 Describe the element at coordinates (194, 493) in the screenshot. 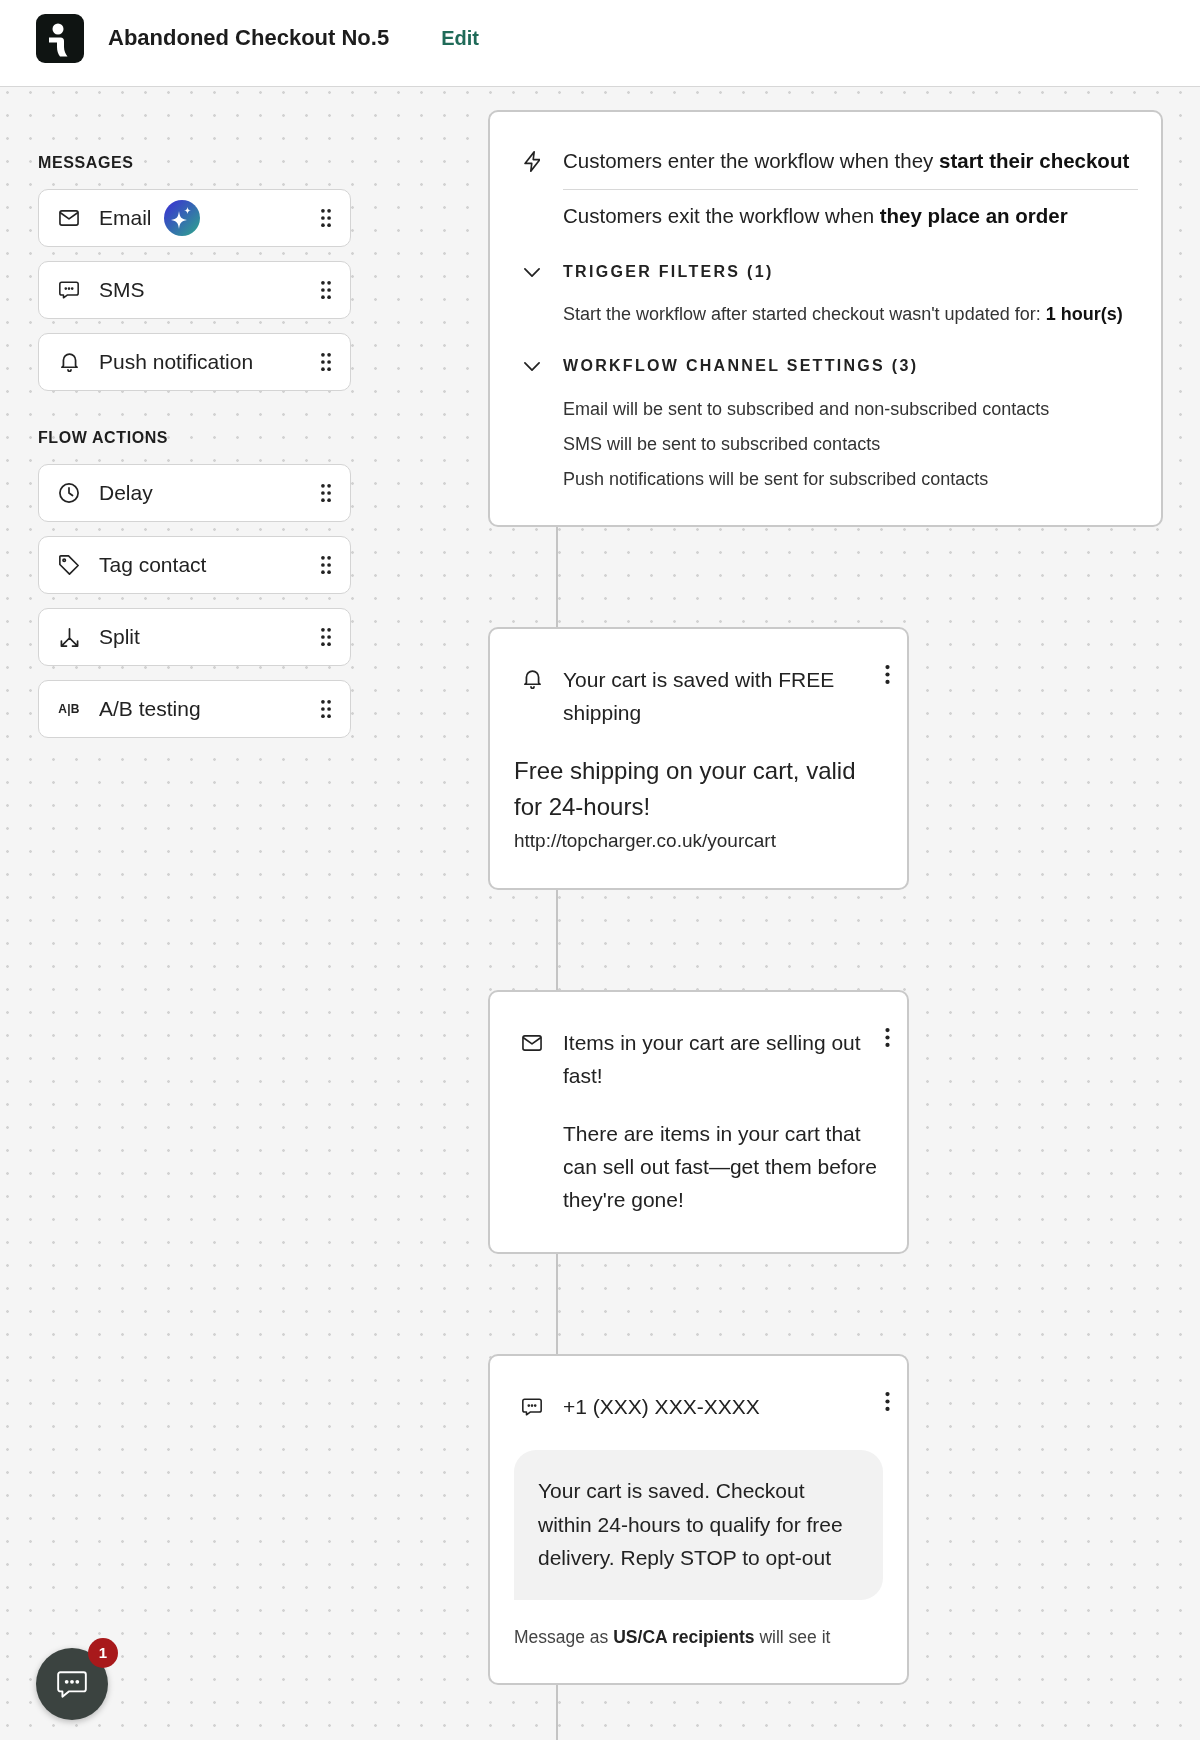

I see `sidebar-item: Delay` at that location.